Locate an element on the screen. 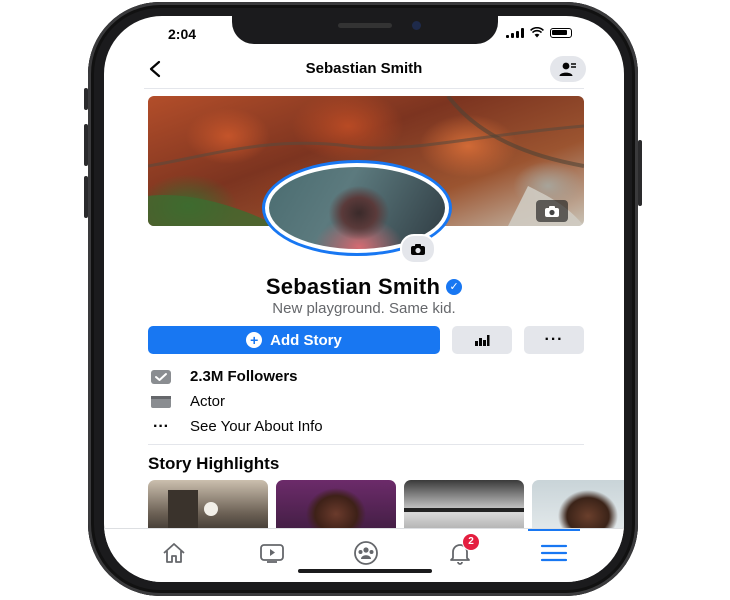  tab-home is located at coordinates (174, 553).